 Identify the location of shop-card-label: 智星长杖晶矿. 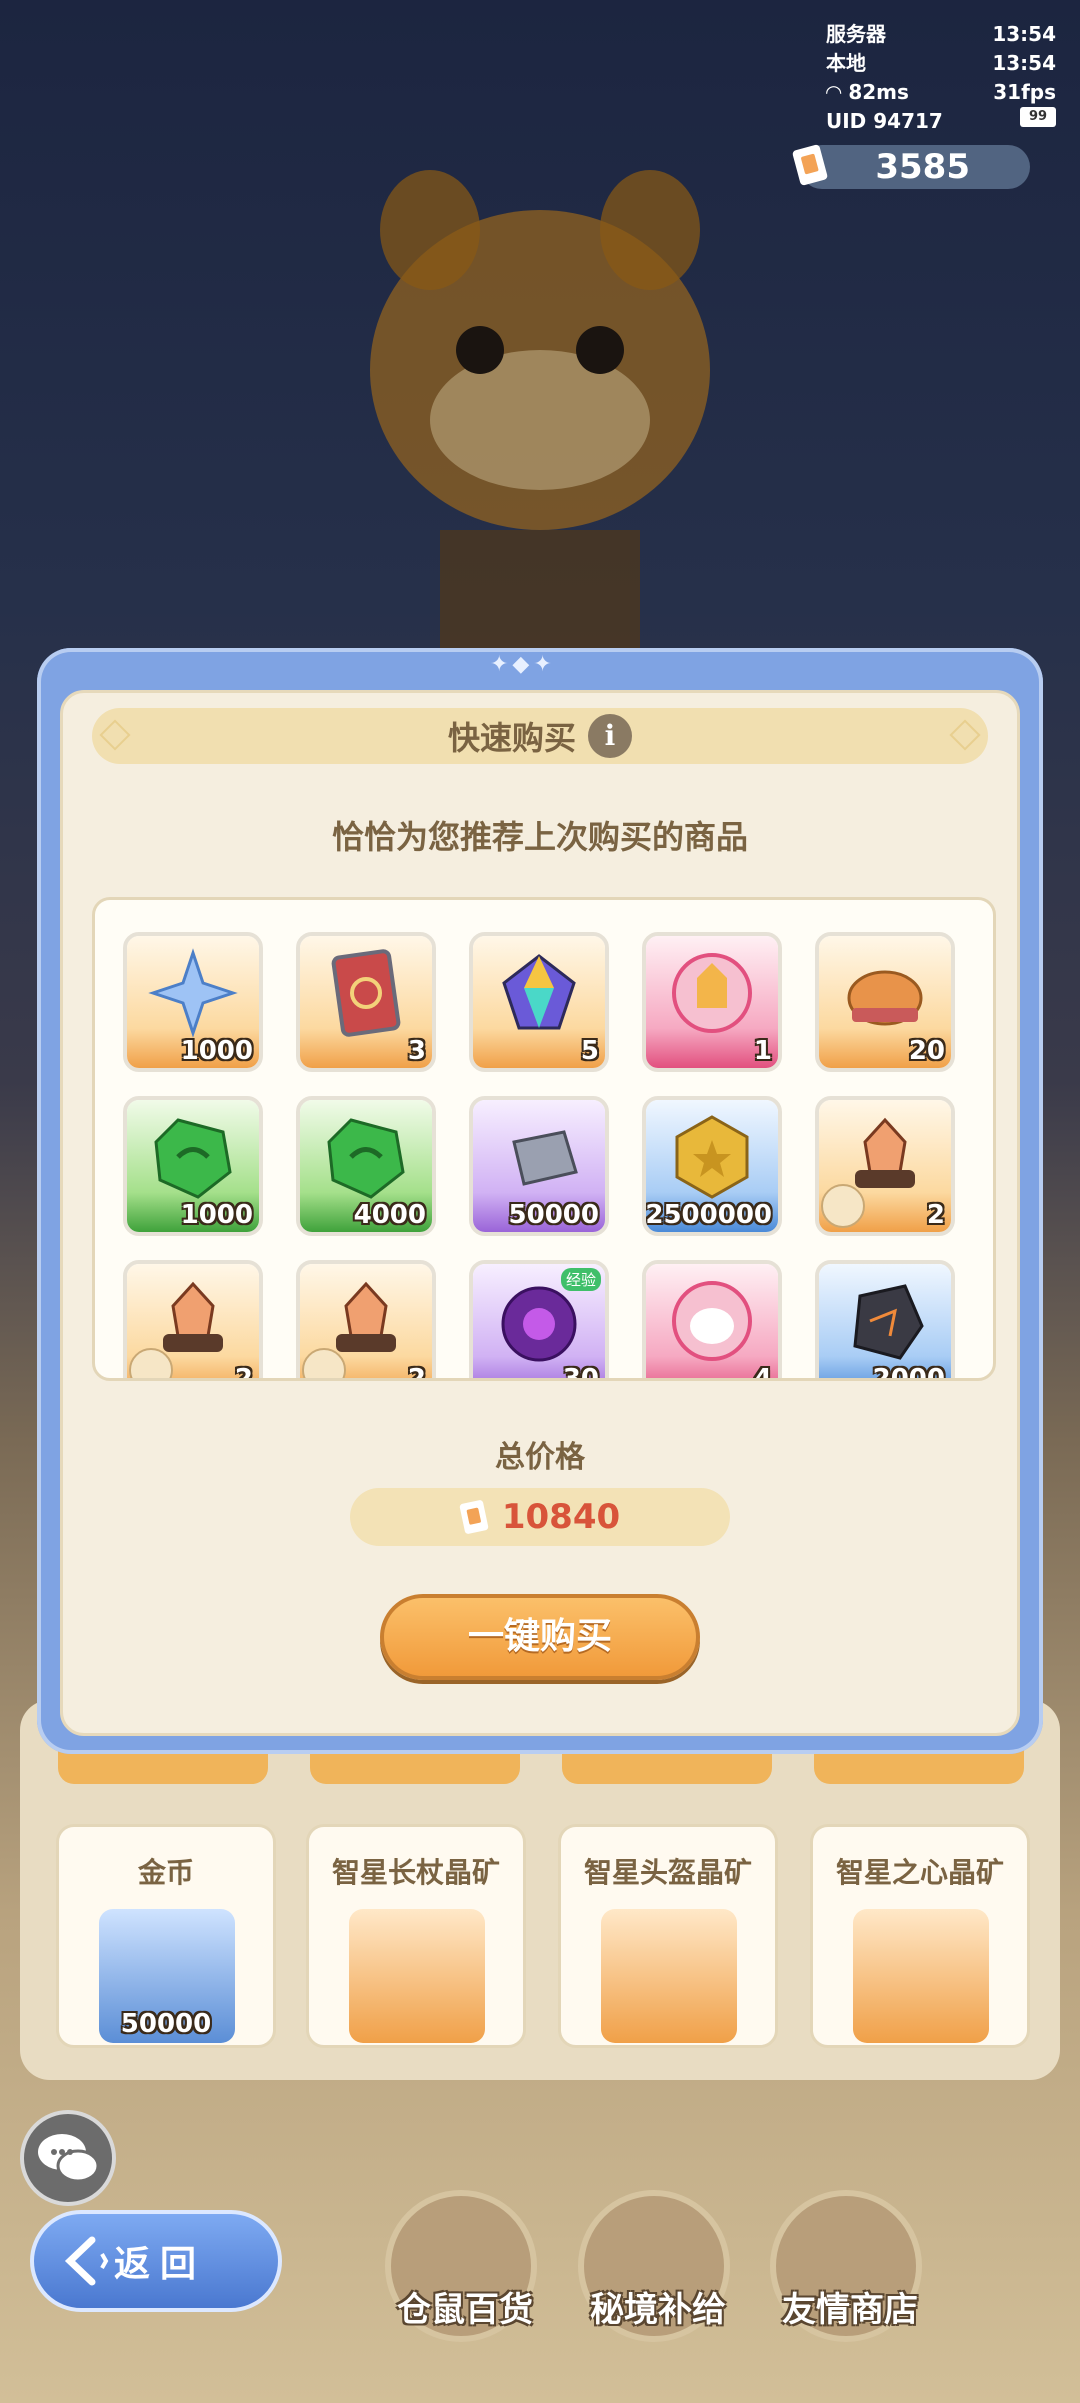
(415, 1872).